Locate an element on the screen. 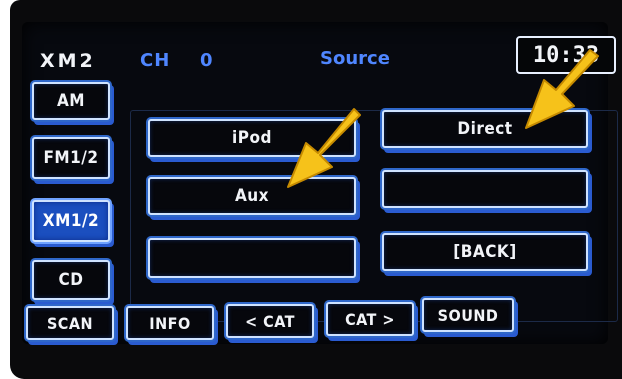 The image size is (622, 379). back-button: [BACK] is located at coordinates (485, 252).